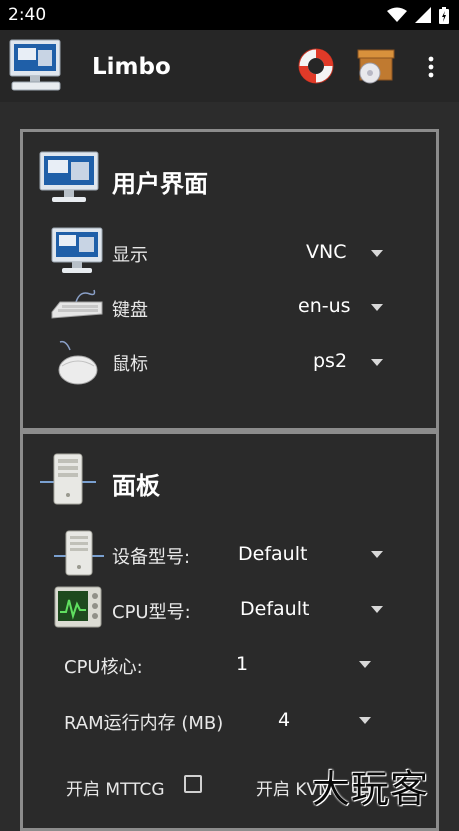 The height and width of the screenshot is (831, 459). I want to click on signal-icon, so click(423, 15).